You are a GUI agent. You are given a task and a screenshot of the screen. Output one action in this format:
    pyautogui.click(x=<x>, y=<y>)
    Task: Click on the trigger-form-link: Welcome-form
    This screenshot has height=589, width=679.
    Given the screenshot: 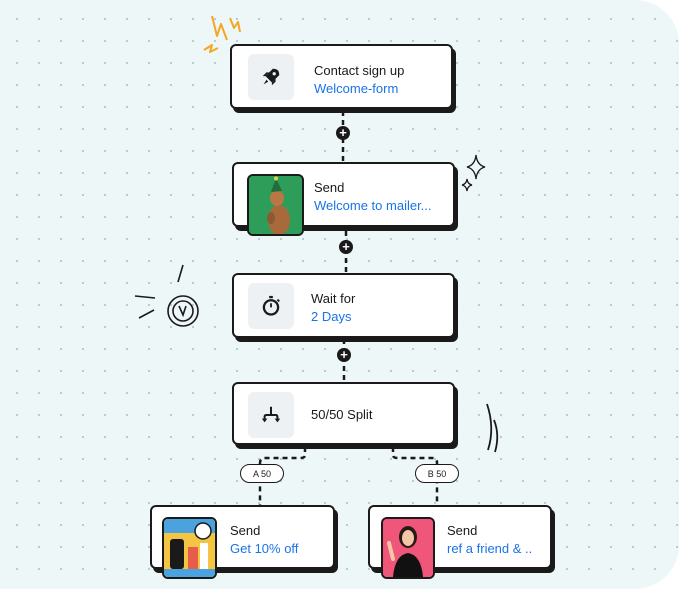 What is the action you would take?
    pyautogui.click(x=356, y=88)
    